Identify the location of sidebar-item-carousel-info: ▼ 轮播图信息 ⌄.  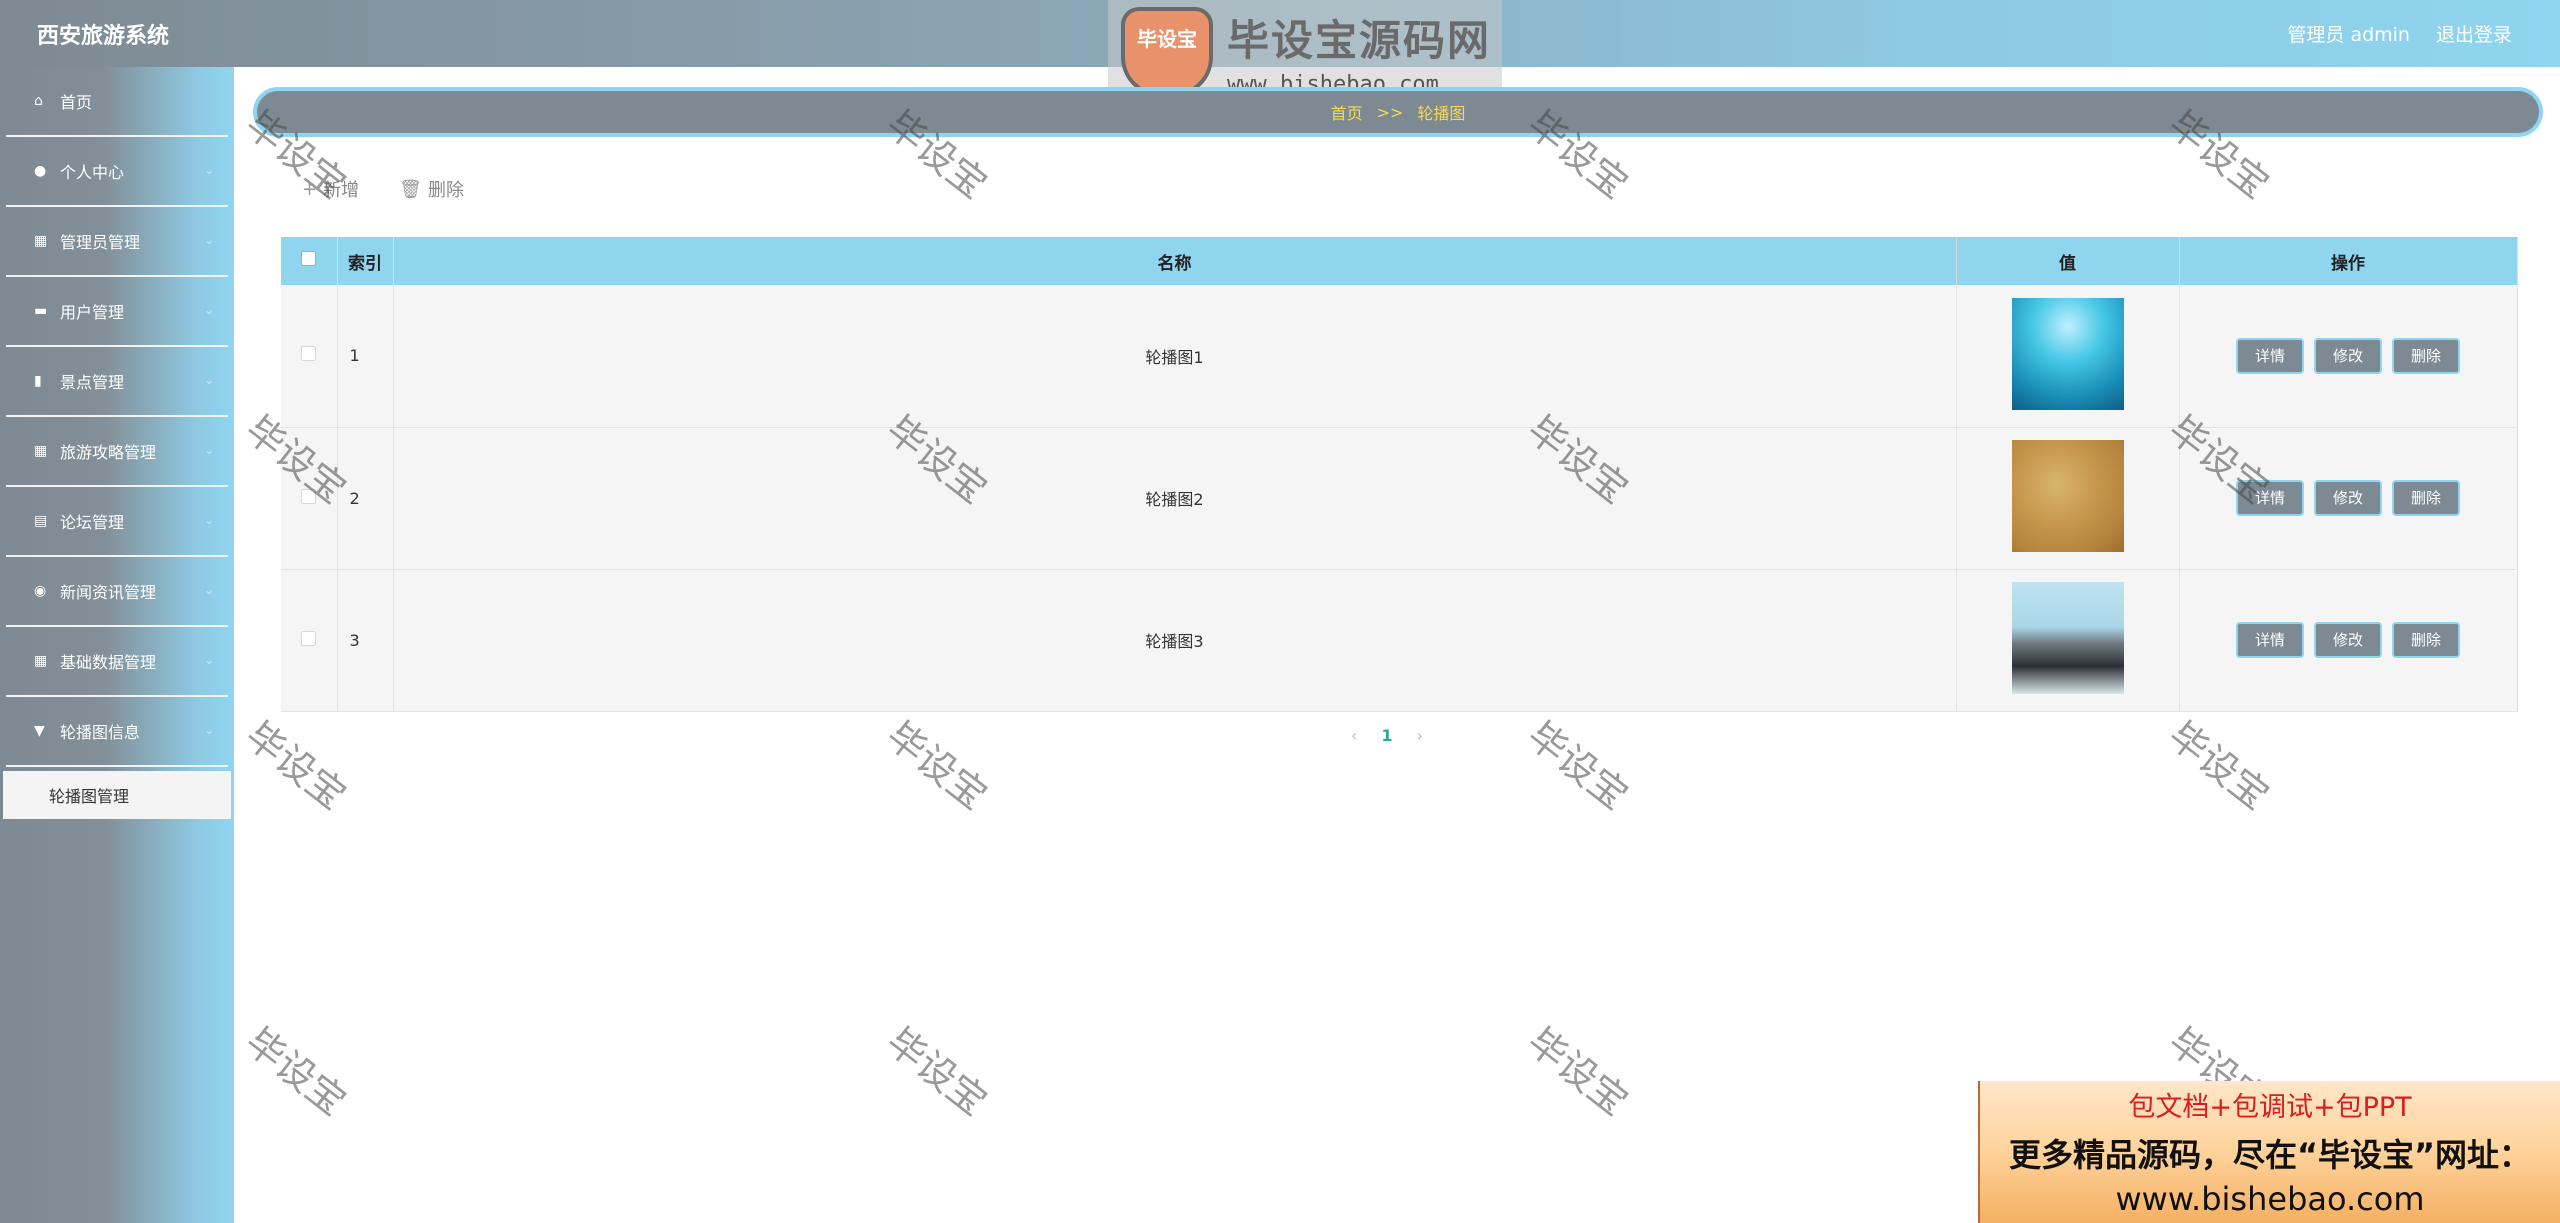
(117, 732).